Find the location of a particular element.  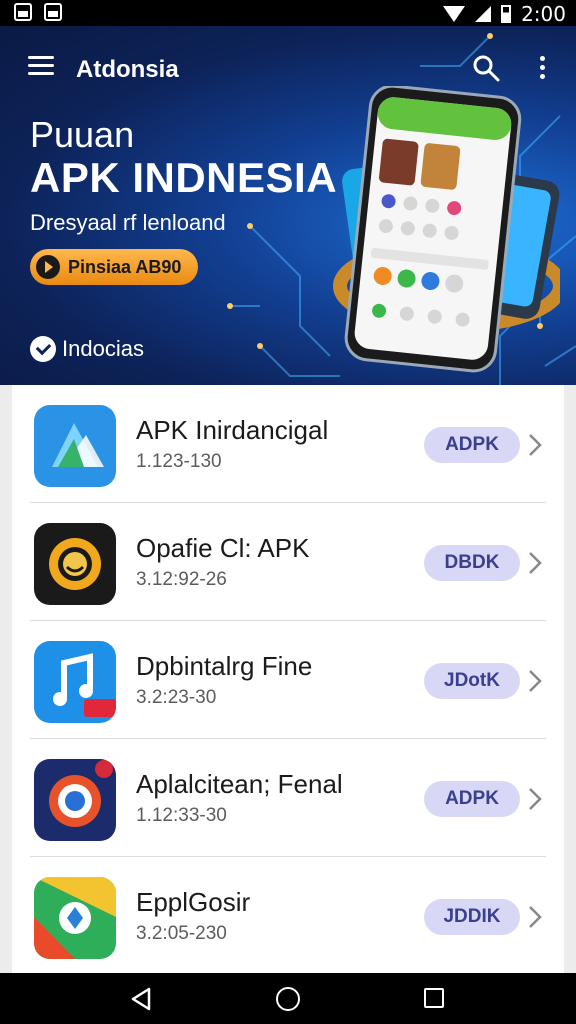

download-button: JDDIK is located at coordinates (472, 917).